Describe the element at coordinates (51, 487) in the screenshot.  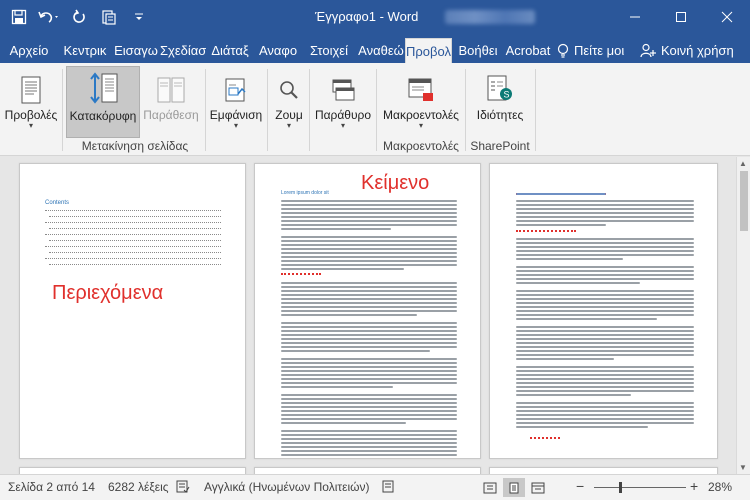
I see `page-count: Σελίδα 2 από 14` at that location.